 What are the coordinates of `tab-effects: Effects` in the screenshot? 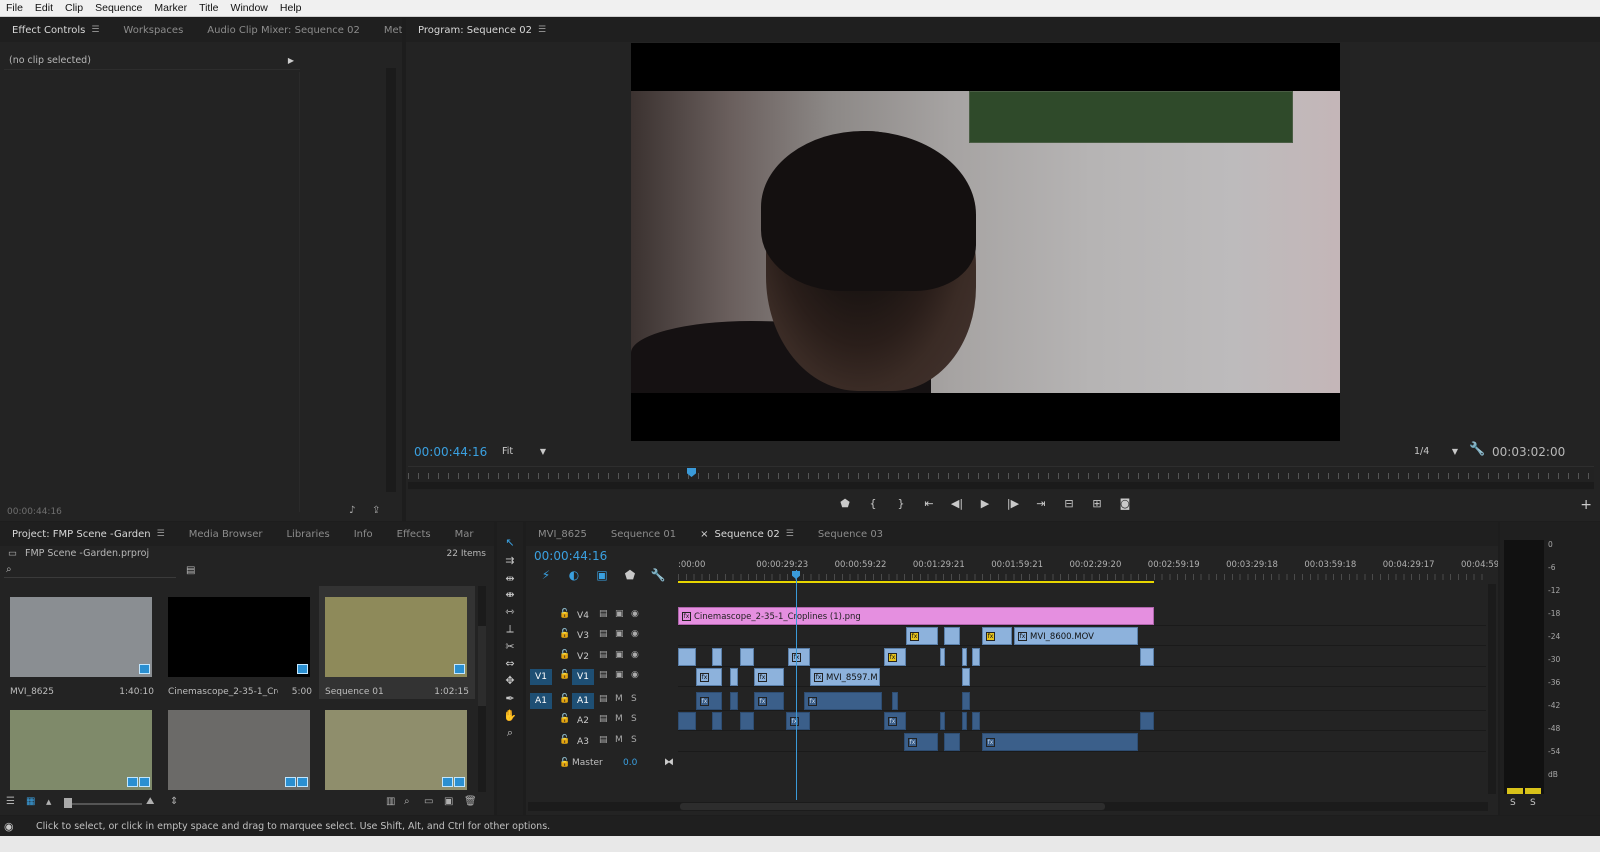 It's located at (414, 534).